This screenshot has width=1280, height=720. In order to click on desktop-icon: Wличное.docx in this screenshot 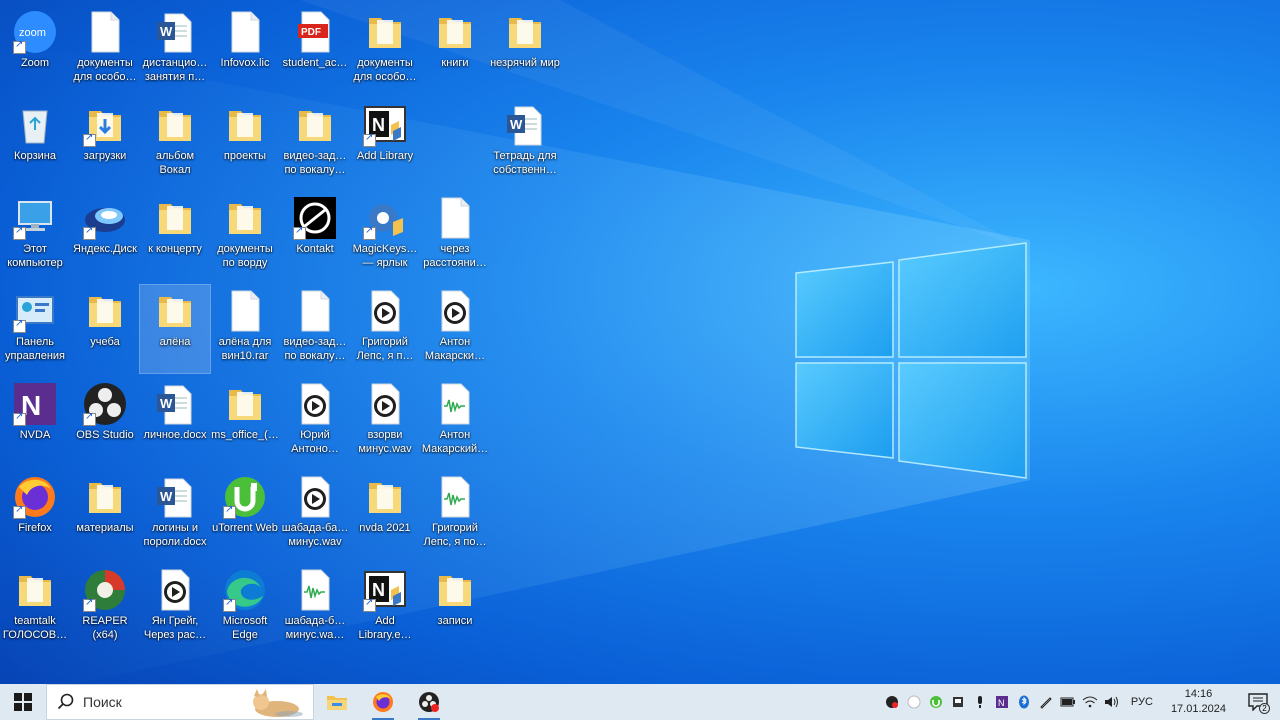, I will do `click(175, 422)`.